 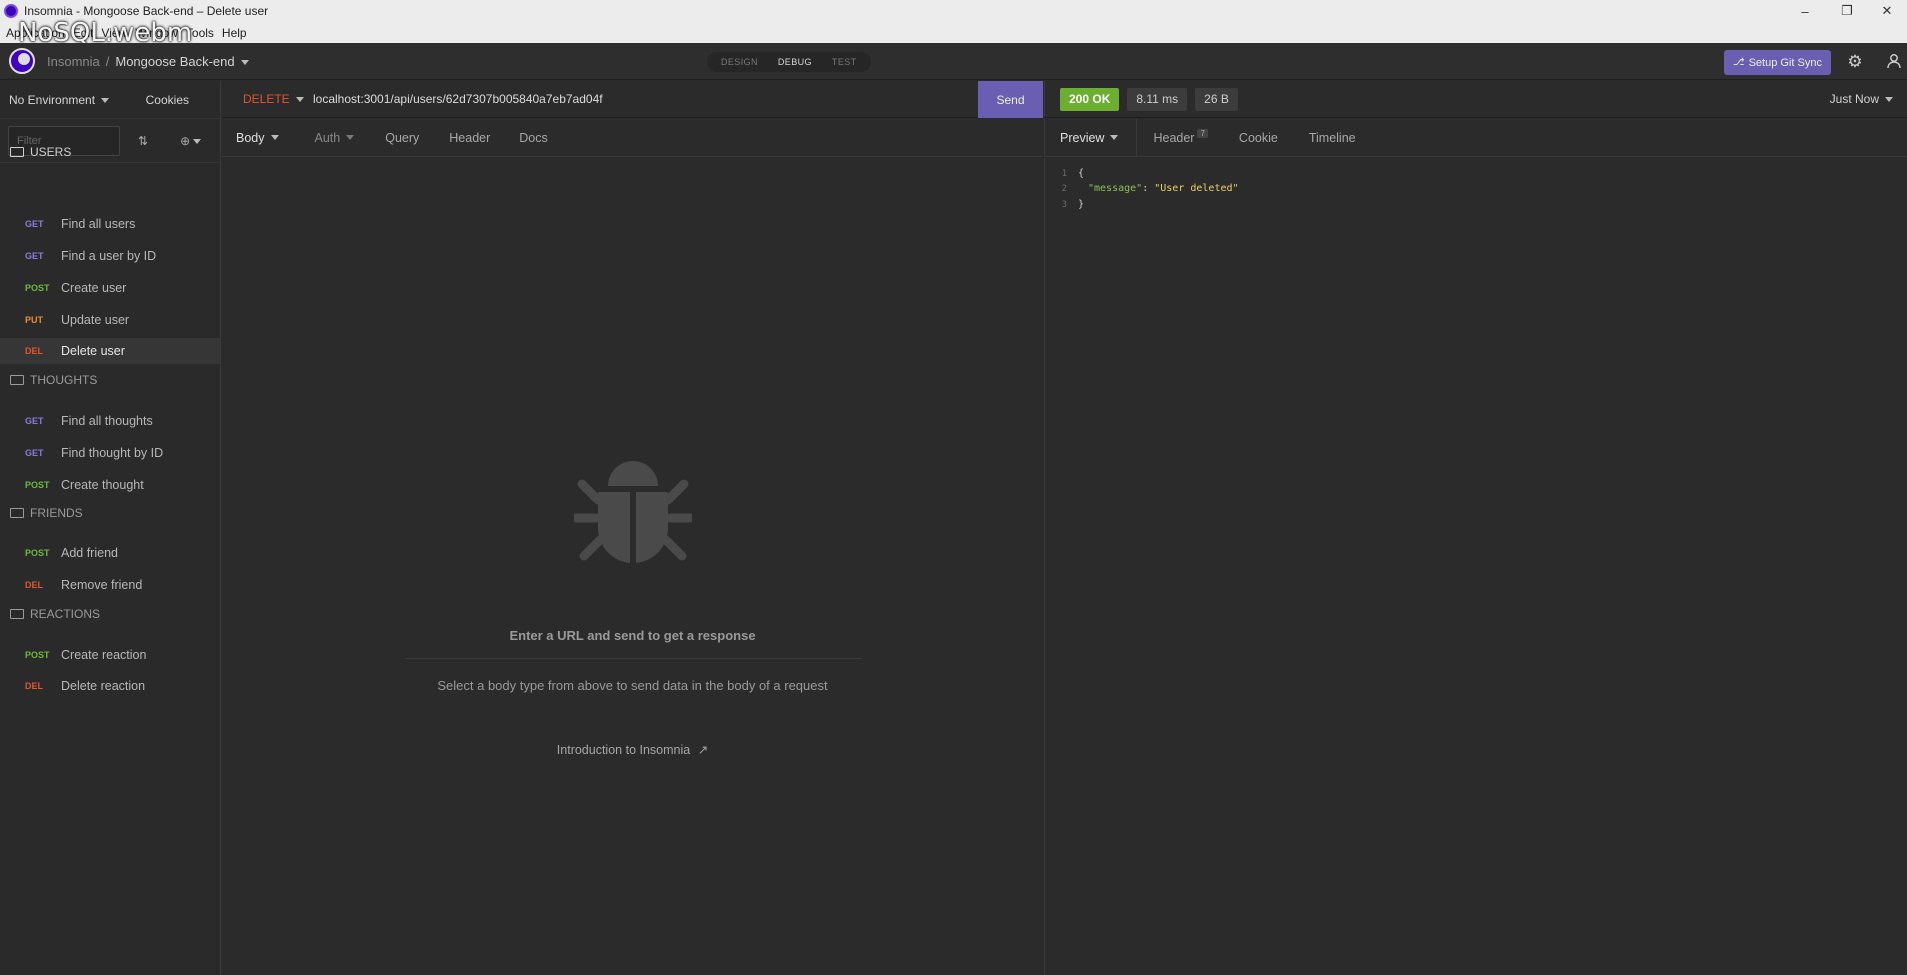 I want to click on line-number: 1, so click(x=1064, y=174).